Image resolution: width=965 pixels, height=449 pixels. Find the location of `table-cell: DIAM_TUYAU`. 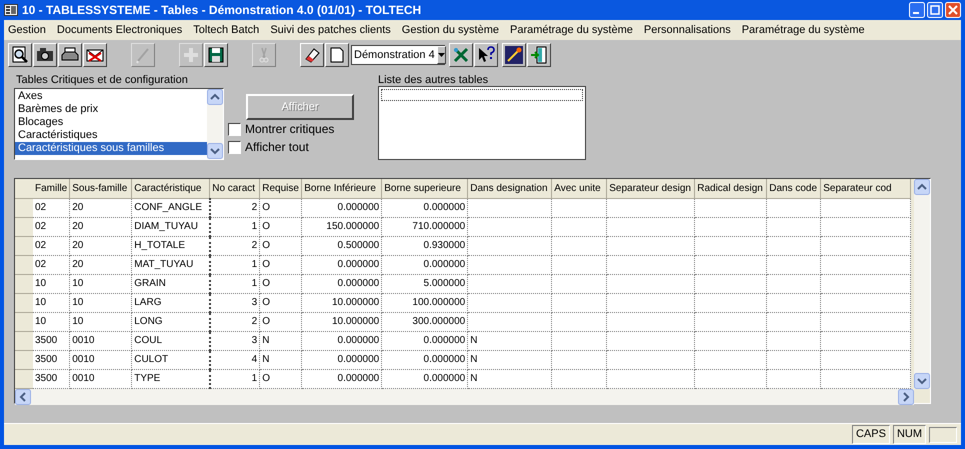

table-cell: DIAM_TUYAU is located at coordinates (171, 226).